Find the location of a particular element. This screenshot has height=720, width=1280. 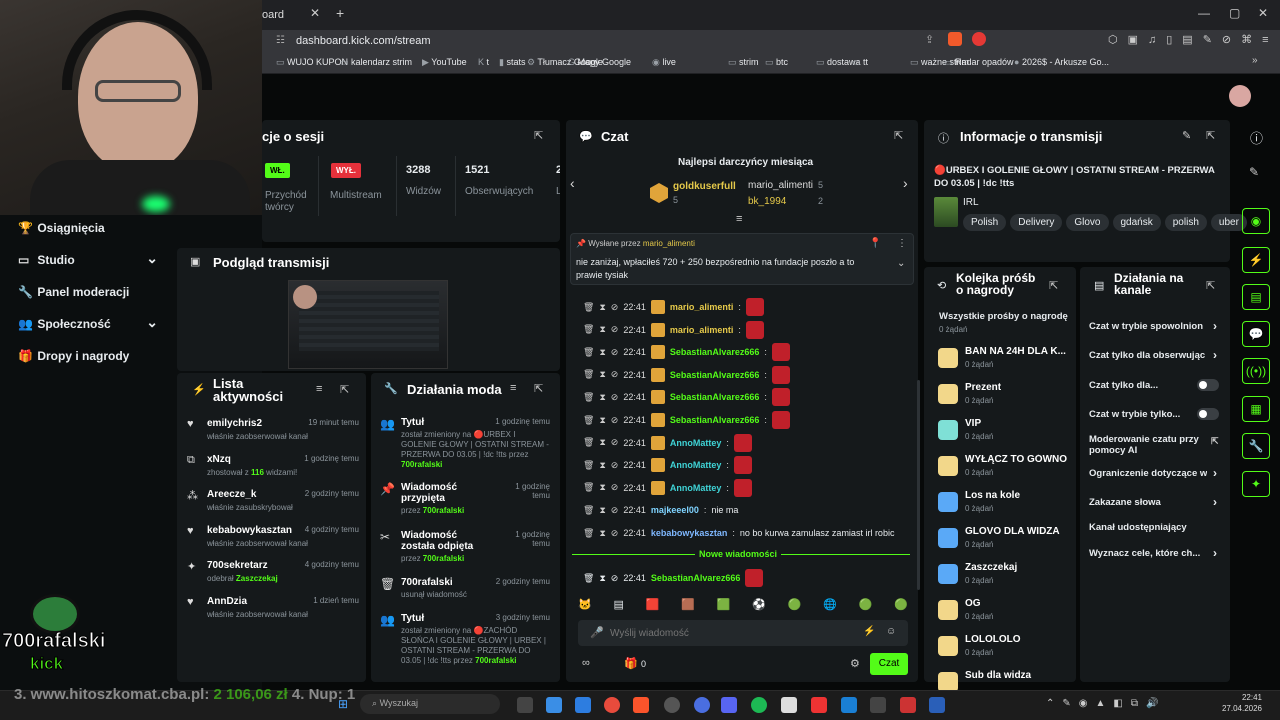

emote-icon: 🟫 is located at coordinates (688, 605).